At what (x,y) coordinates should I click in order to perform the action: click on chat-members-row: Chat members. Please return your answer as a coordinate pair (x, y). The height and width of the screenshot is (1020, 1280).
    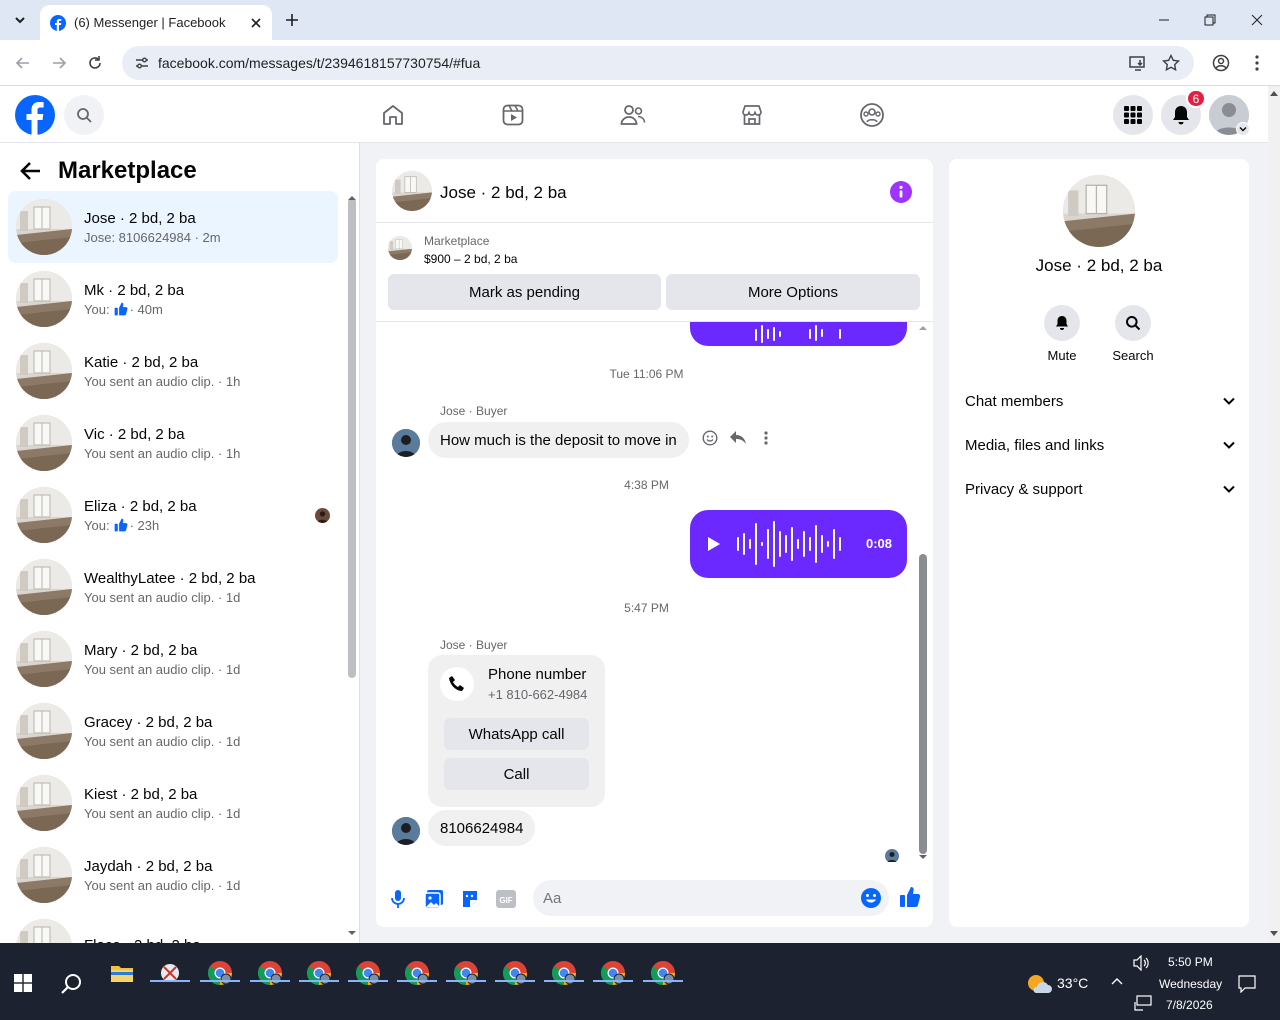
    Looking at the image, I should click on (1100, 401).